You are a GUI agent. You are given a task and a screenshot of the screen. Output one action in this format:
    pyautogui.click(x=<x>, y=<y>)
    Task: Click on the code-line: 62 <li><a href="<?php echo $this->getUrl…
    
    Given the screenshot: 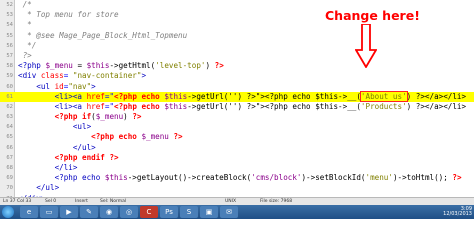 What is the action you would take?
    pyautogui.click(x=237, y=107)
    